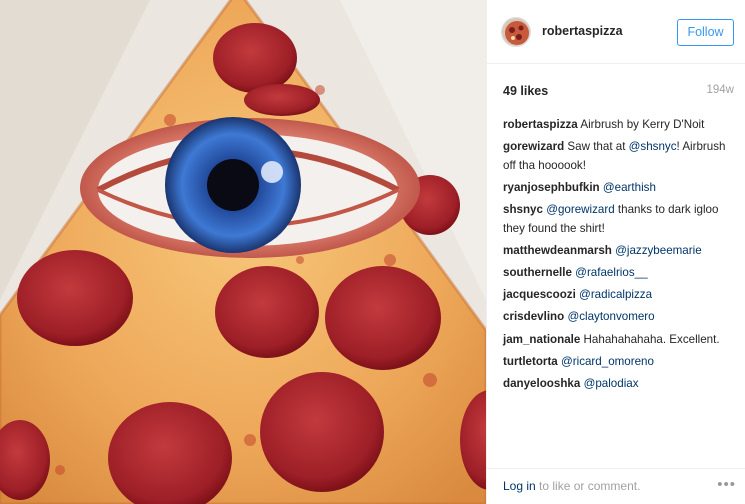 The width and height of the screenshot is (745, 504). I want to click on username: robertaspizza, so click(582, 31).